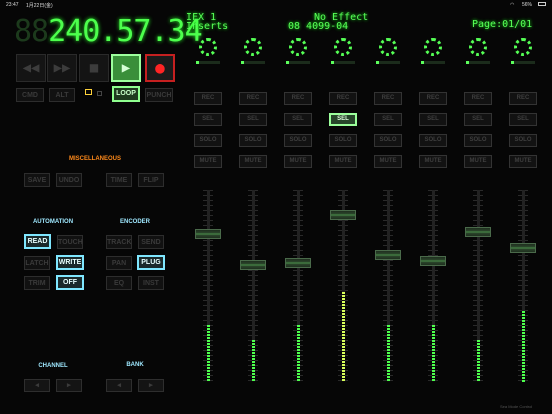 The height and width of the screenshot is (414, 552). What do you see at coordinates (318, 26) in the screenshot?
I see `lcd-line2-mid: 08 4099-04` at bounding box center [318, 26].